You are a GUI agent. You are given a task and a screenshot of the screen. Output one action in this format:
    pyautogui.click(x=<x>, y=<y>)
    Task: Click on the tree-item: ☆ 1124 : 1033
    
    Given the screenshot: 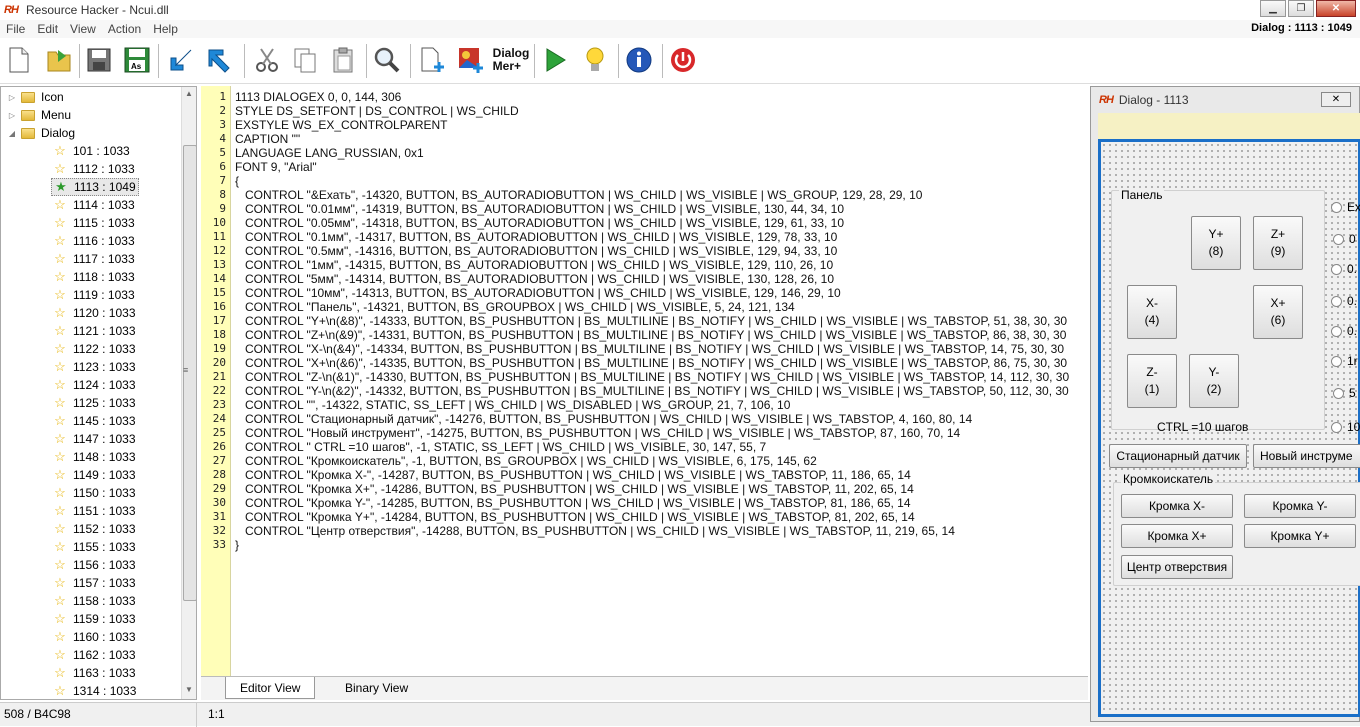 What is the action you would take?
    pyautogui.click(x=94, y=385)
    